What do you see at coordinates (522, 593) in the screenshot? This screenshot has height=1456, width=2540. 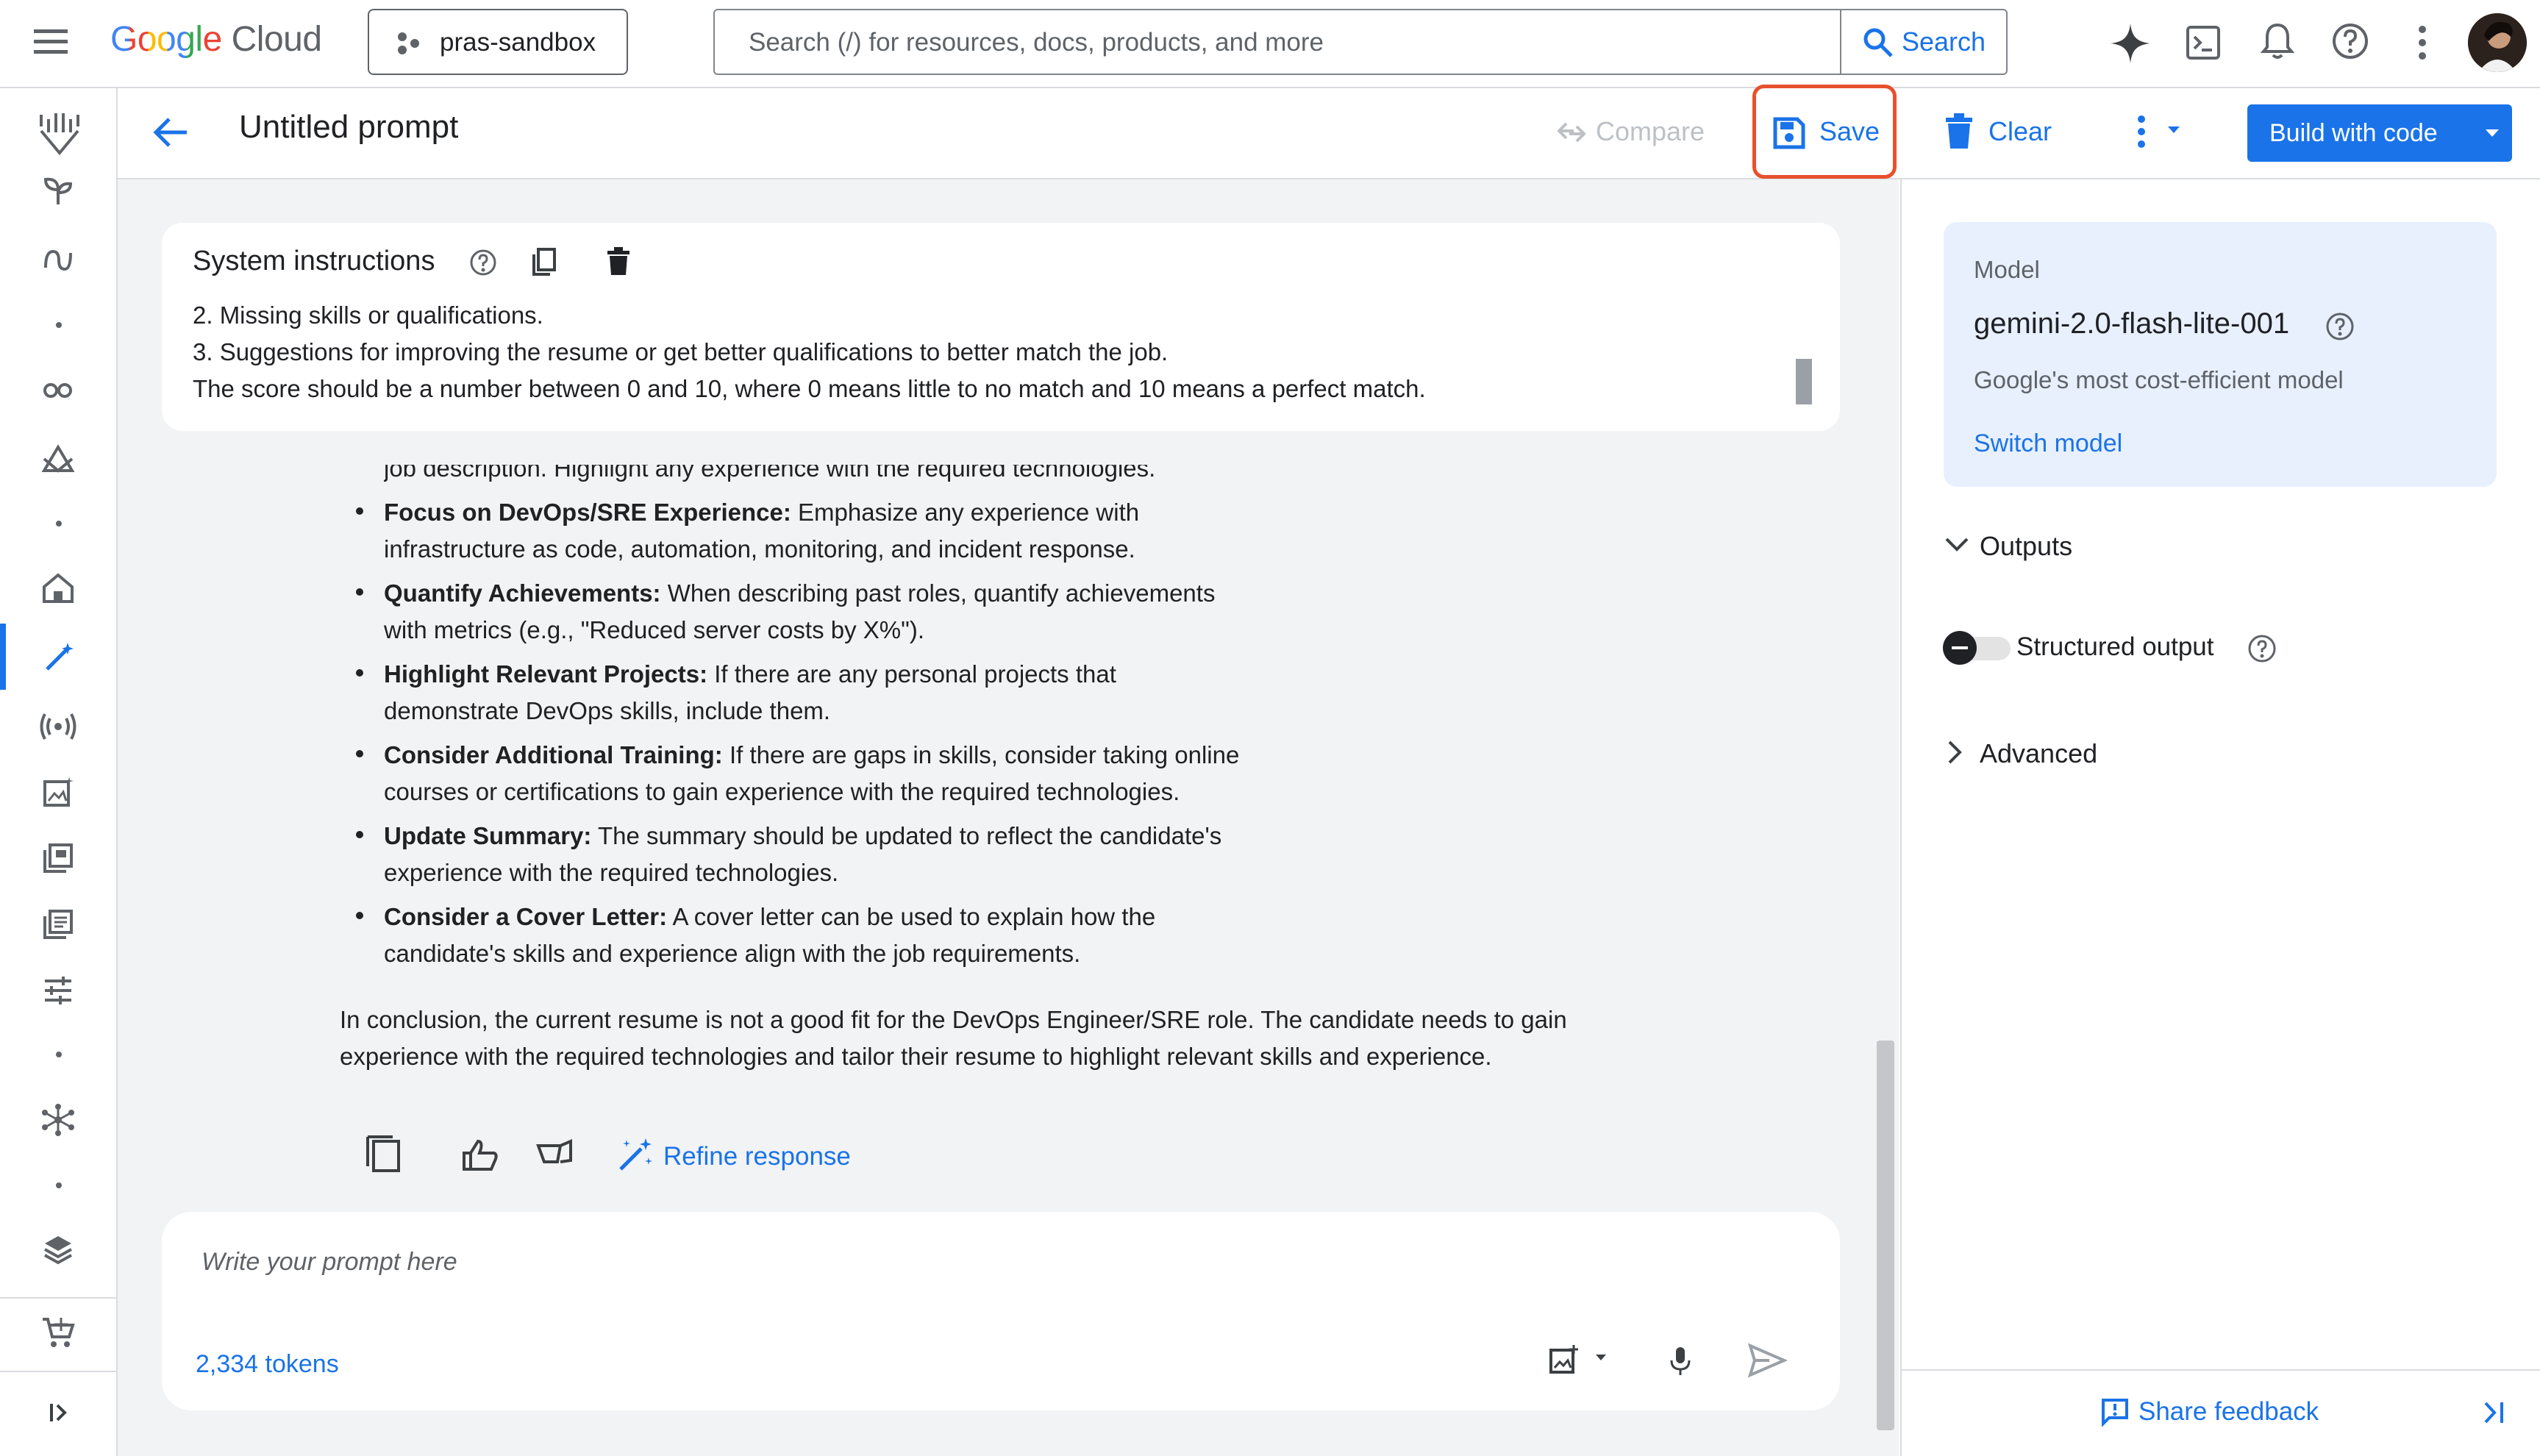 I see `bullet-heading: Quantify Achievements:` at bounding box center [522, 593].